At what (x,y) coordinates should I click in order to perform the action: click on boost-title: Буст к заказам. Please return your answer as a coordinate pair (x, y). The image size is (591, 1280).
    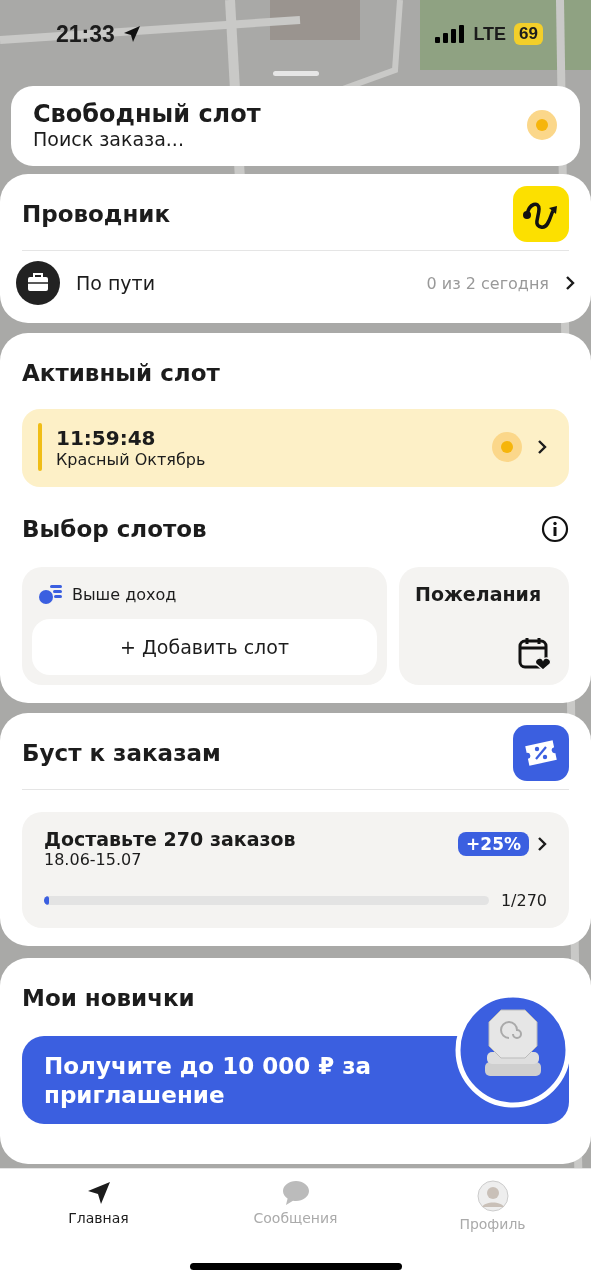
    Looking at the image, I should click on (121, 753).